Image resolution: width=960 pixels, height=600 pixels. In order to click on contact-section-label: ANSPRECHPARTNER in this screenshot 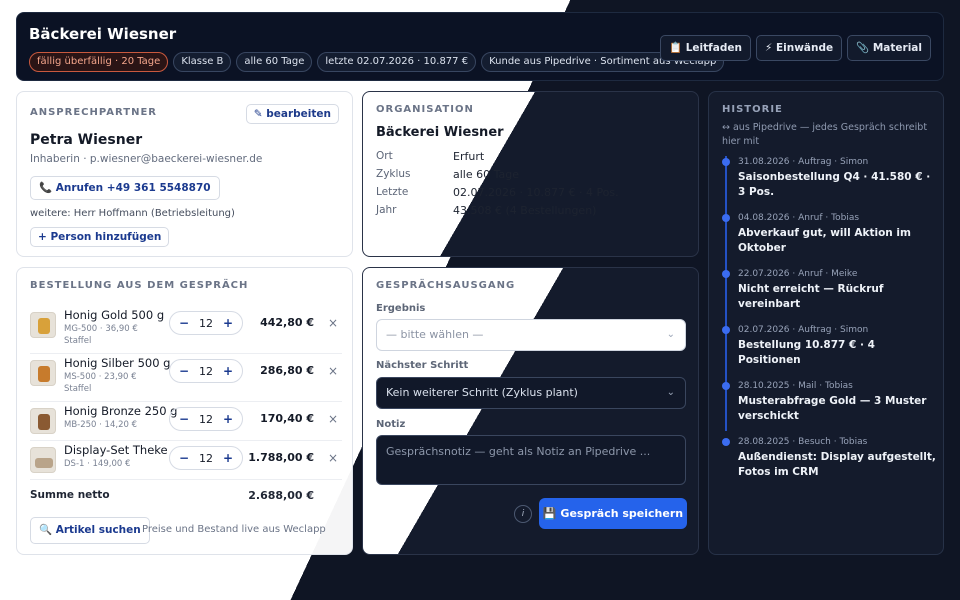, I will do `click(94, 112)`.